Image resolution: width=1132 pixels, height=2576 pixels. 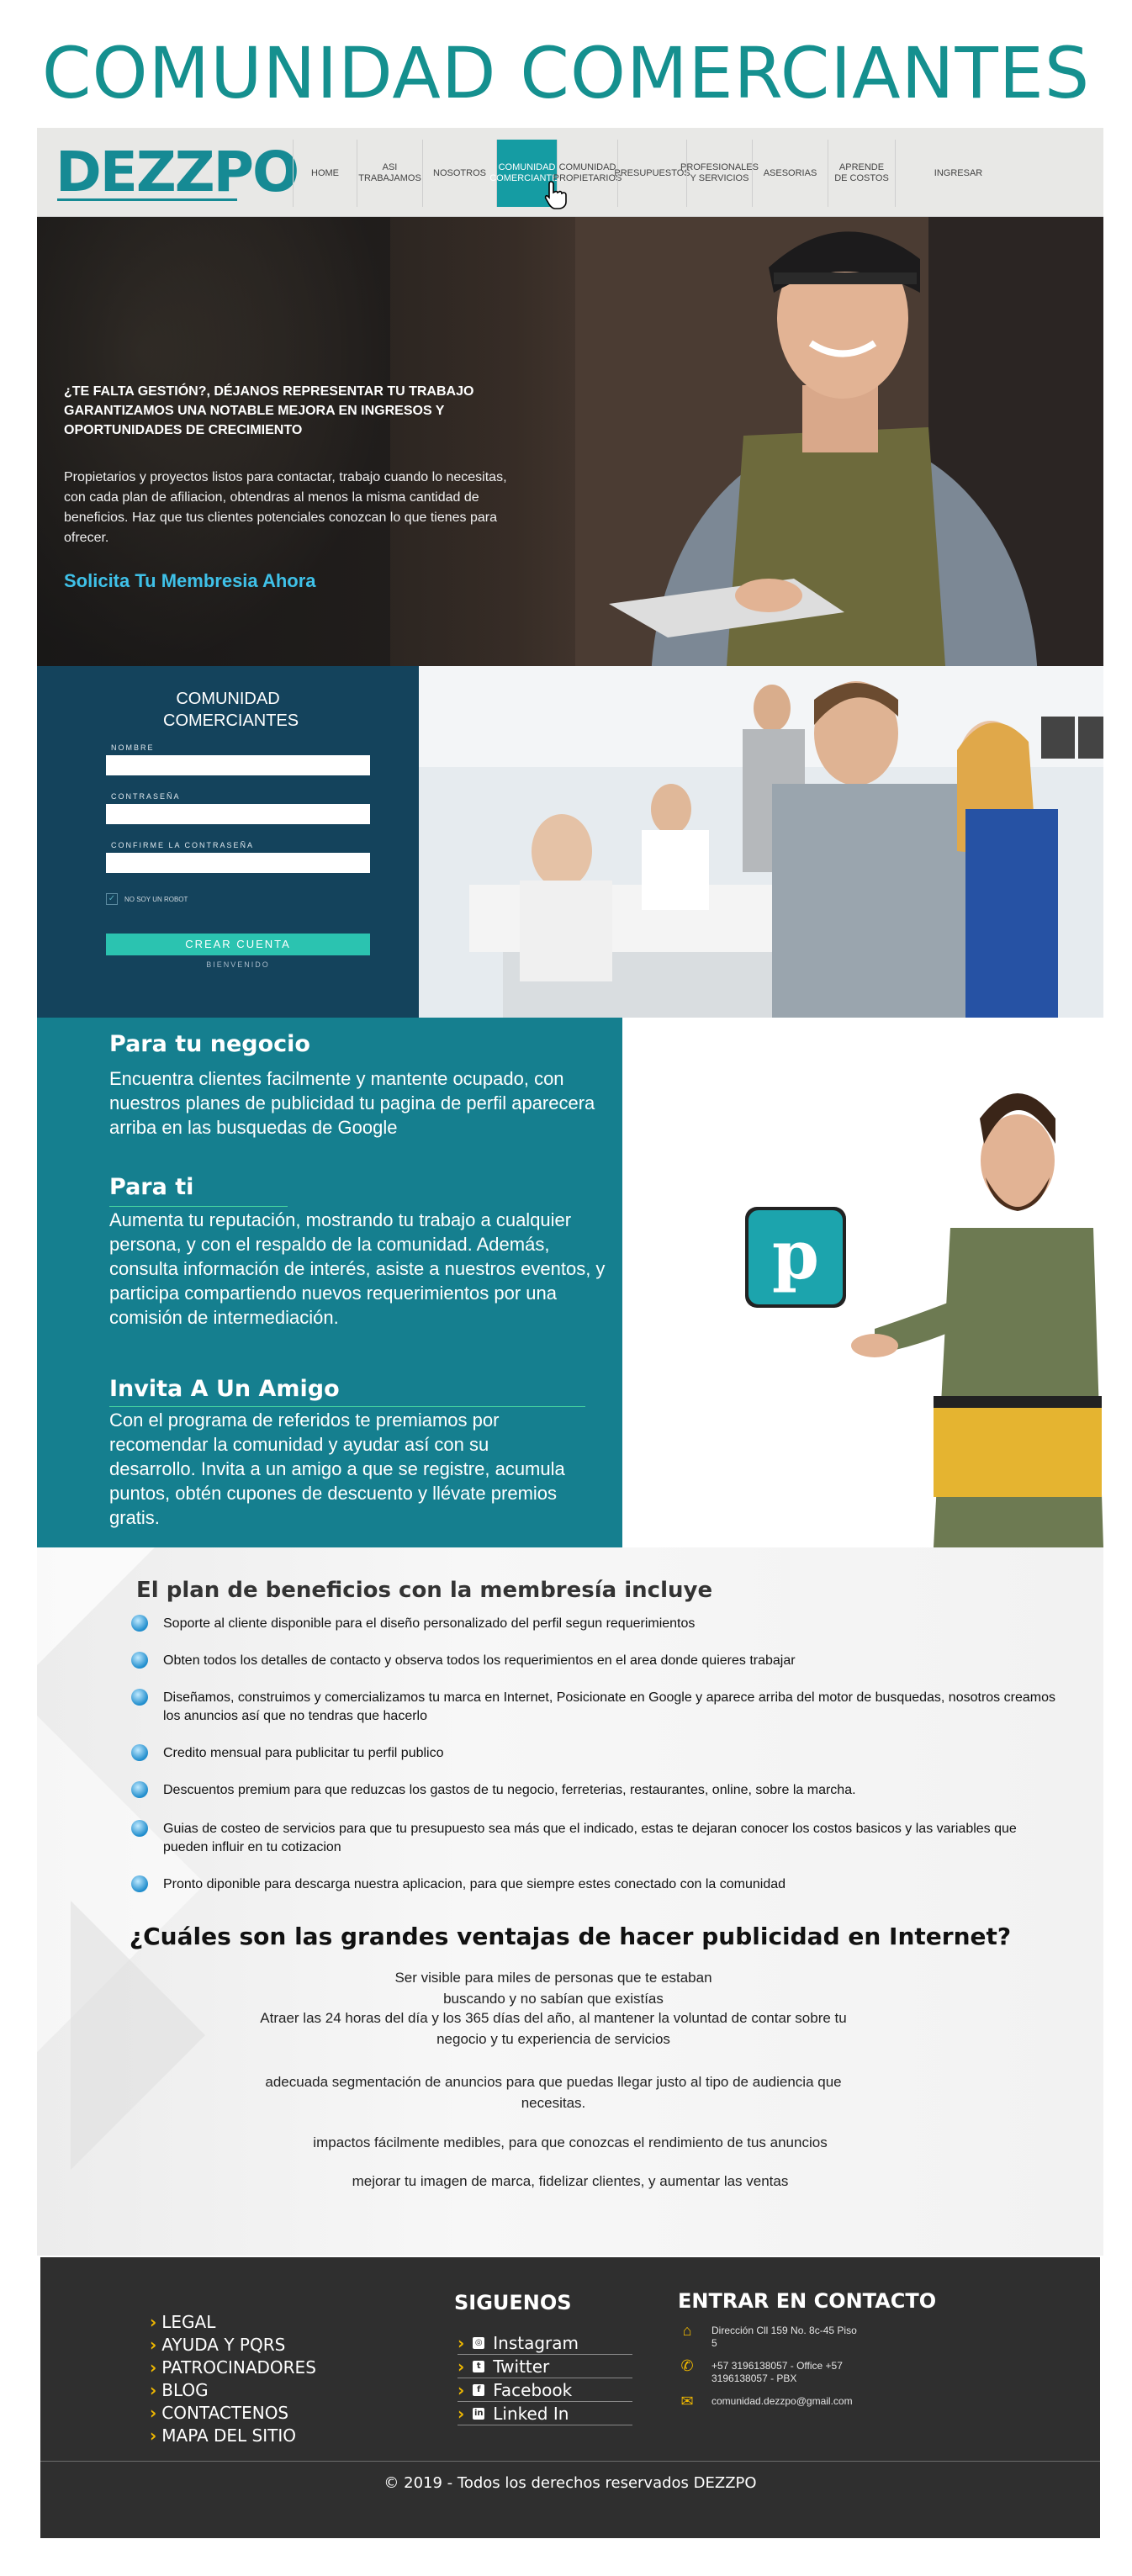 What do you see at coordinates (133, 747) in the screenshot?
I see `name-label: NOMBRE` at bounding box center [133, 747].